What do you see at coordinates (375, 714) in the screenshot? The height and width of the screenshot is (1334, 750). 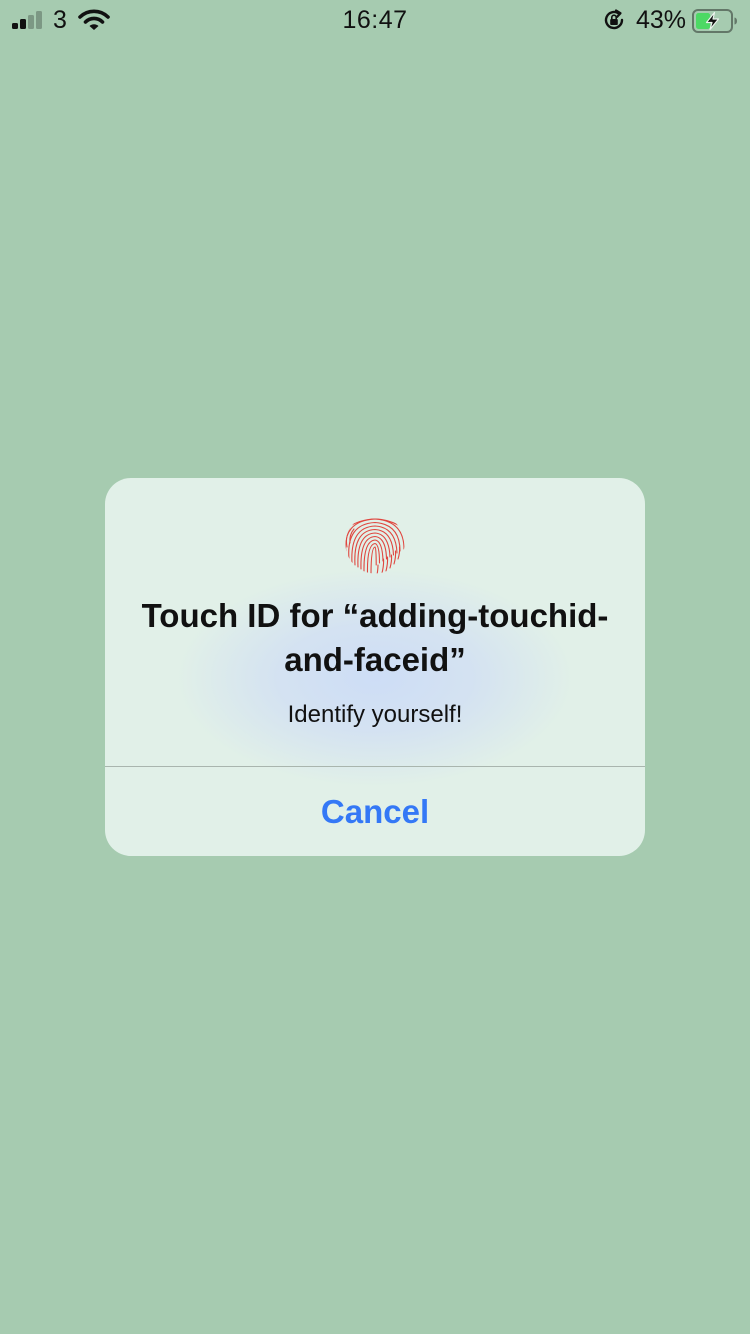 I see `alert-message: Identify yourself!` at bounding box center [375, 714].